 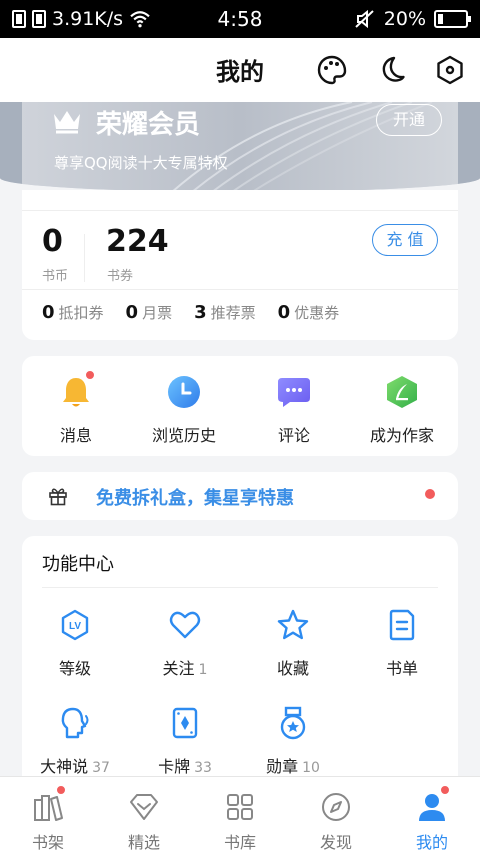 What do you see at coordinates (78, 564) in the screenshot?
I see `function-center-title: 功能中心` at bounding box center [78, 564].